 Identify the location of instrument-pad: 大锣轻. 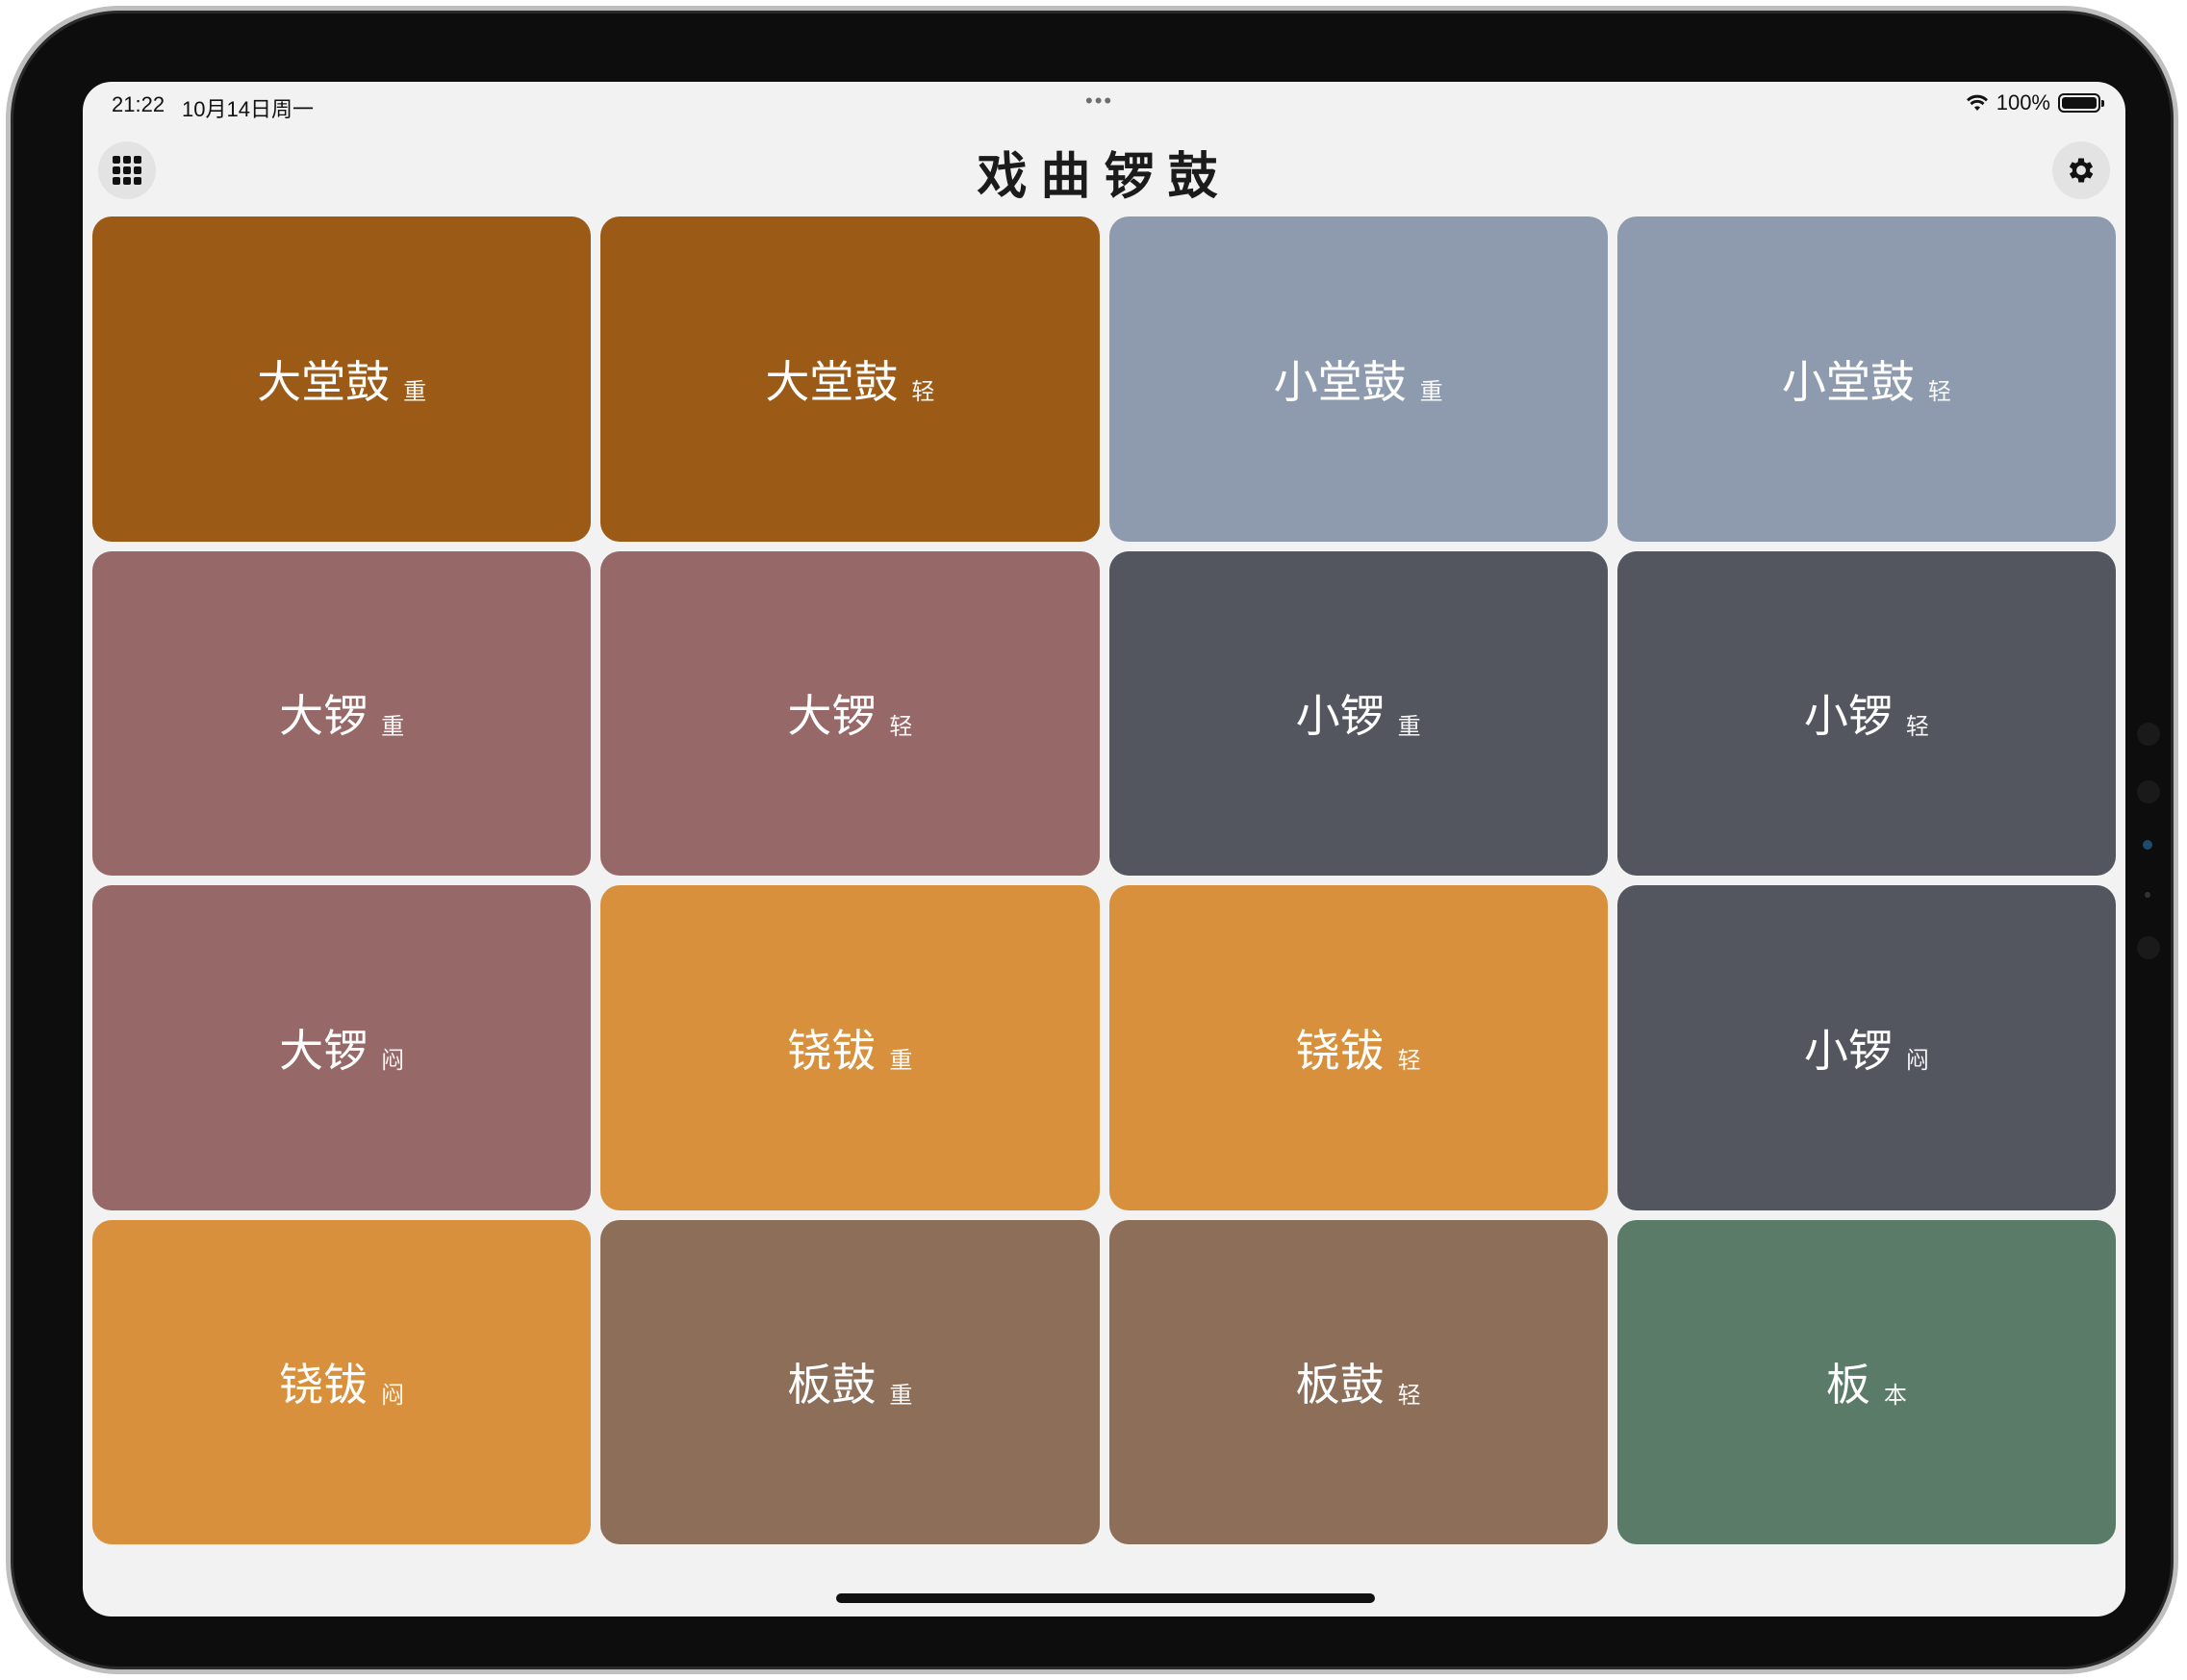
(850, 713).